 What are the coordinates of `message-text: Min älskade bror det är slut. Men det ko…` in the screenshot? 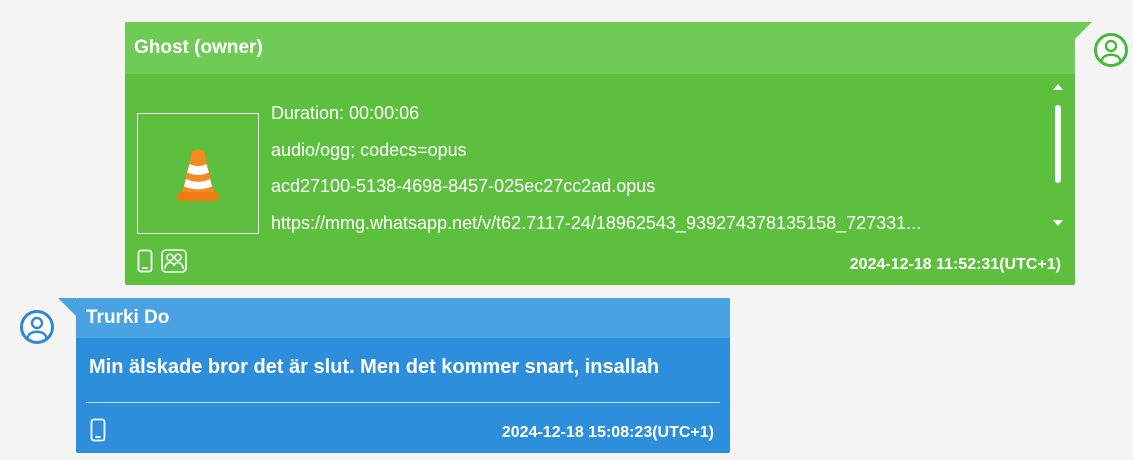 It's located at (374, 367).